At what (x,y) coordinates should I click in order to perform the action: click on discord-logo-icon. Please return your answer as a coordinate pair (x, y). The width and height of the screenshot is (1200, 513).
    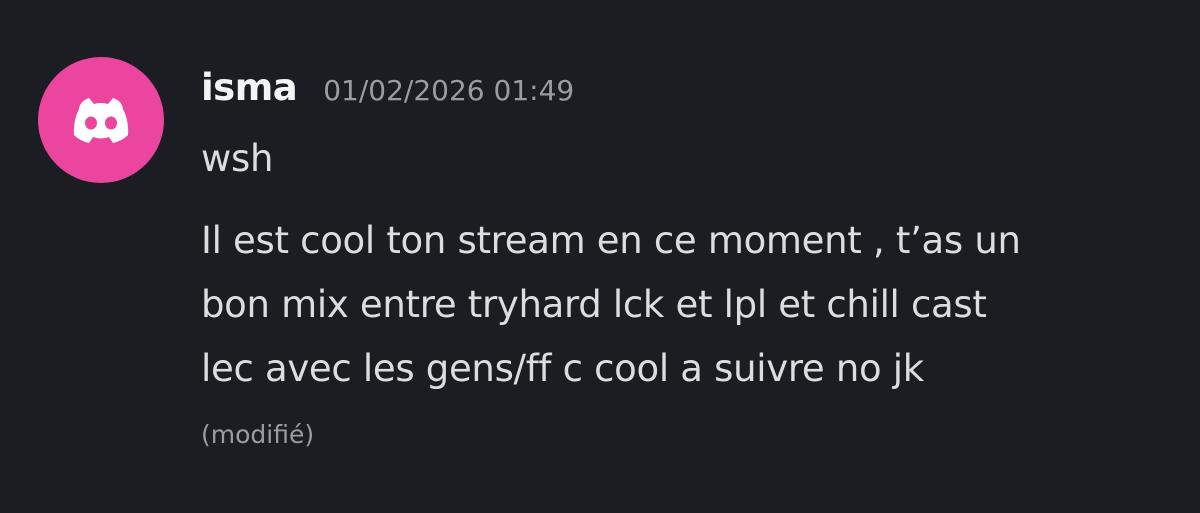
    Looking at the image, I should click on (101, 120).